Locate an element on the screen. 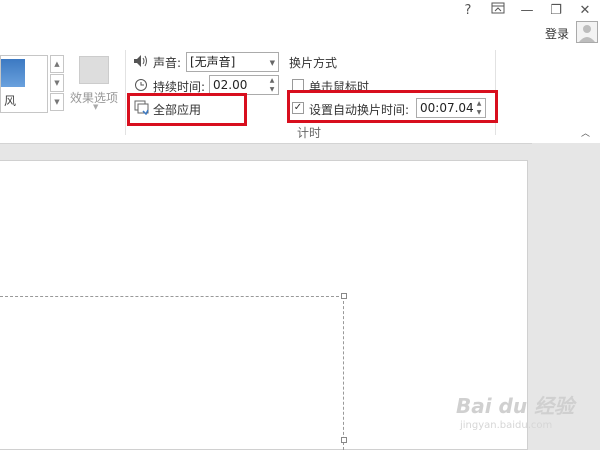 This screenshot has width=600, height=450. gallery-scroll-down-button: ▼ is located at coordinates (57, 83).